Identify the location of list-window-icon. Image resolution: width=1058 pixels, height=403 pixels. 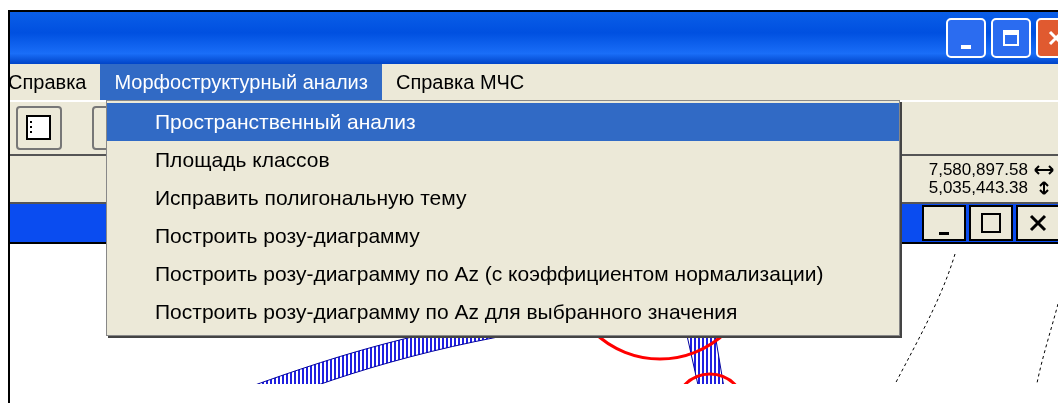
(39, 128).